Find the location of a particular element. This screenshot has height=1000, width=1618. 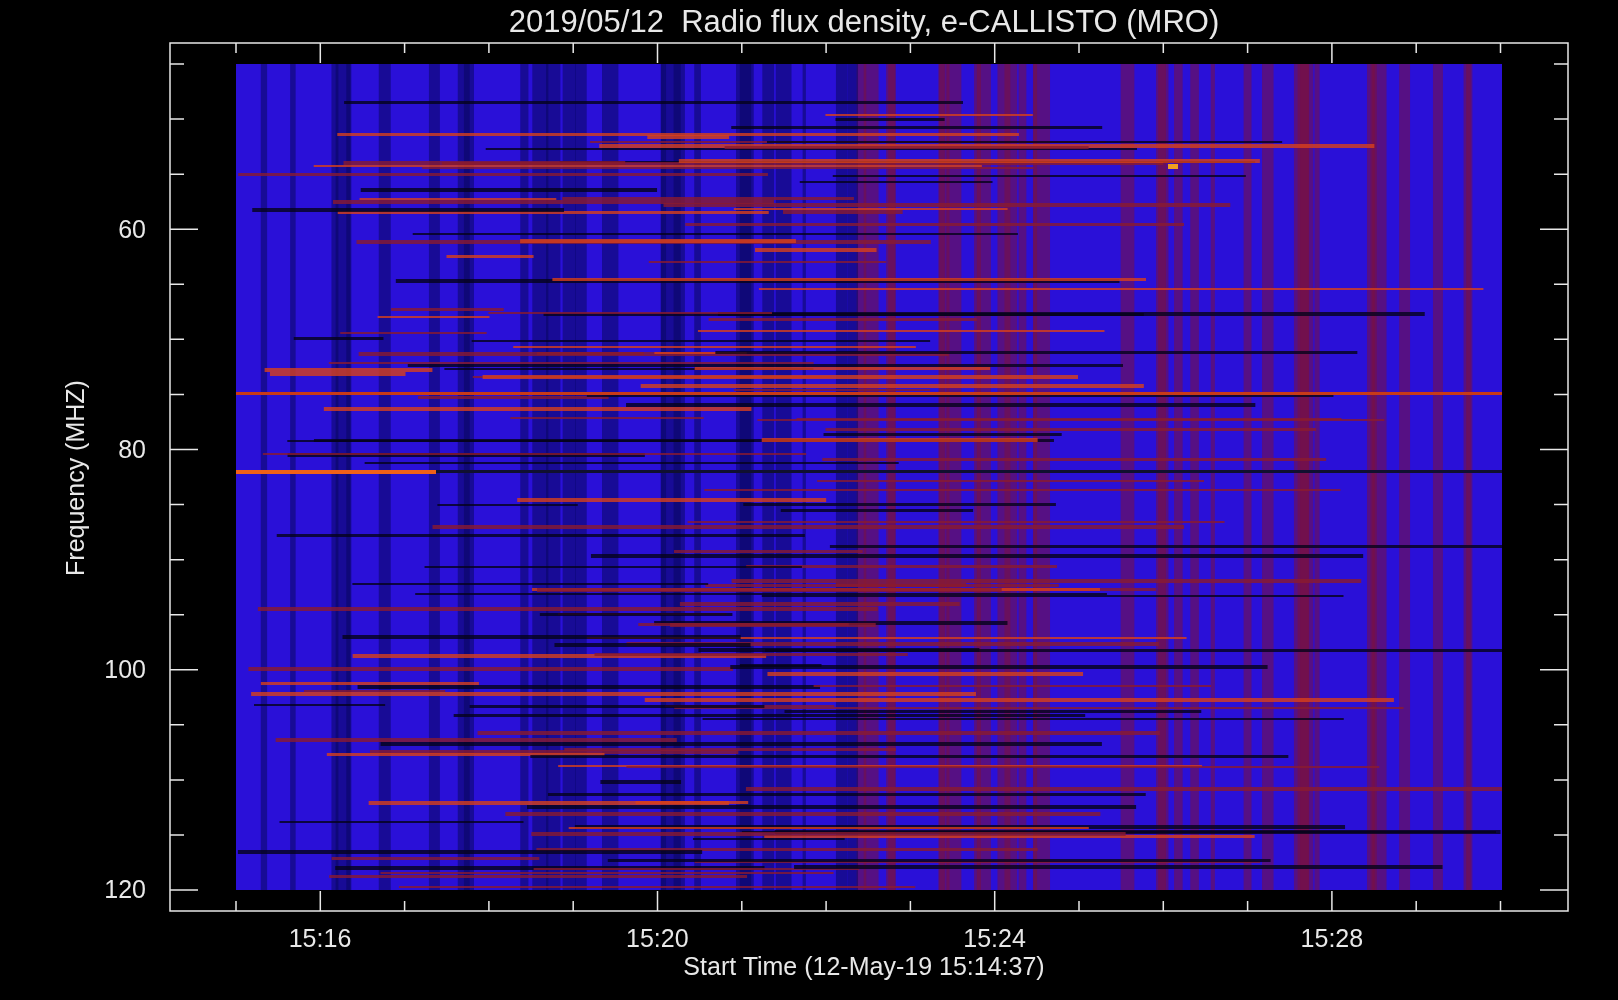

axis-title: Frequency (MHZ) is located at coordinates (75, 478).